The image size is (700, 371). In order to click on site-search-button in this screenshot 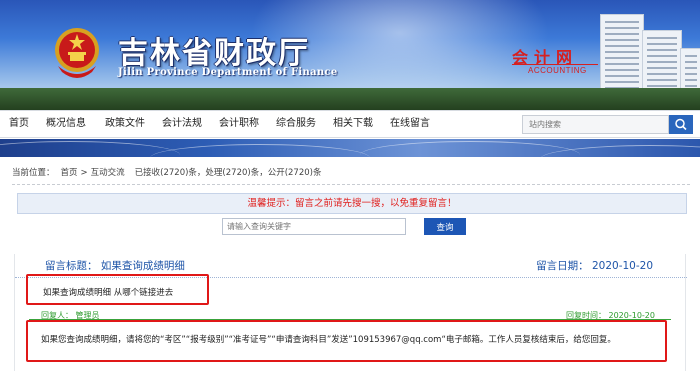, I will do `click(681, 124)`.